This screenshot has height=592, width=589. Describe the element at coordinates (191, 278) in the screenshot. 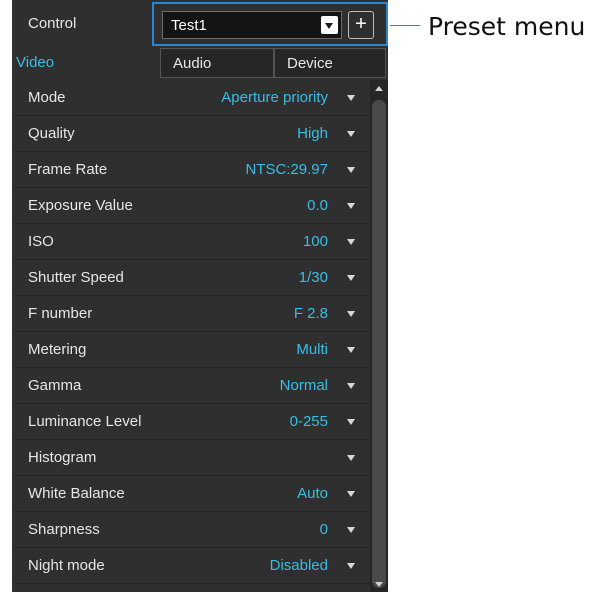

I see `setting-row-shutter-speed: Shutter Speed 1/30` at that location.